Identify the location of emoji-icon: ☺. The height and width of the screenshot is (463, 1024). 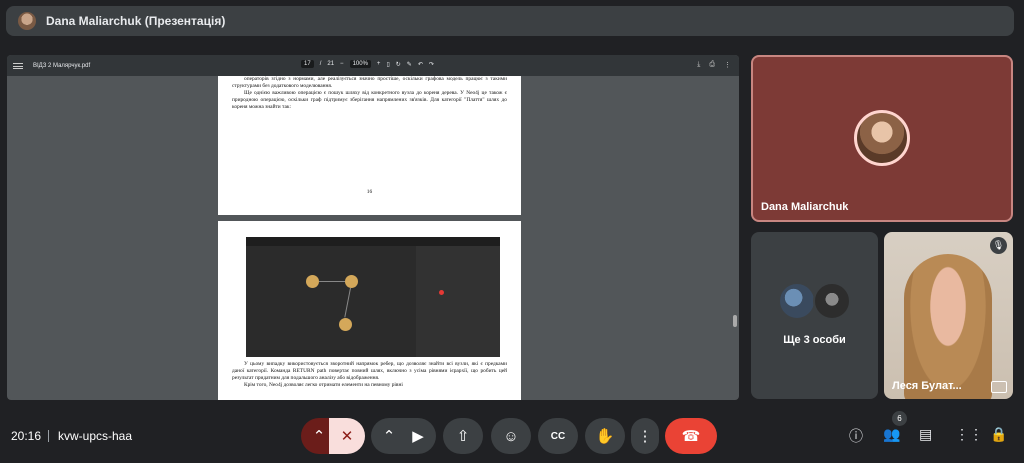
(511, 436).